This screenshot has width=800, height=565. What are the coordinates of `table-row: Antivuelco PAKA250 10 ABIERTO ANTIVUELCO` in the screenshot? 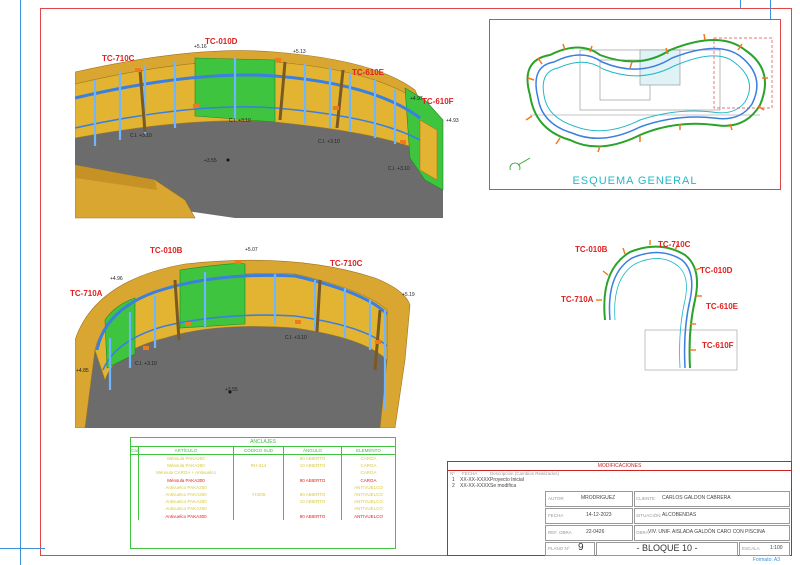 It's located at (263, 502).